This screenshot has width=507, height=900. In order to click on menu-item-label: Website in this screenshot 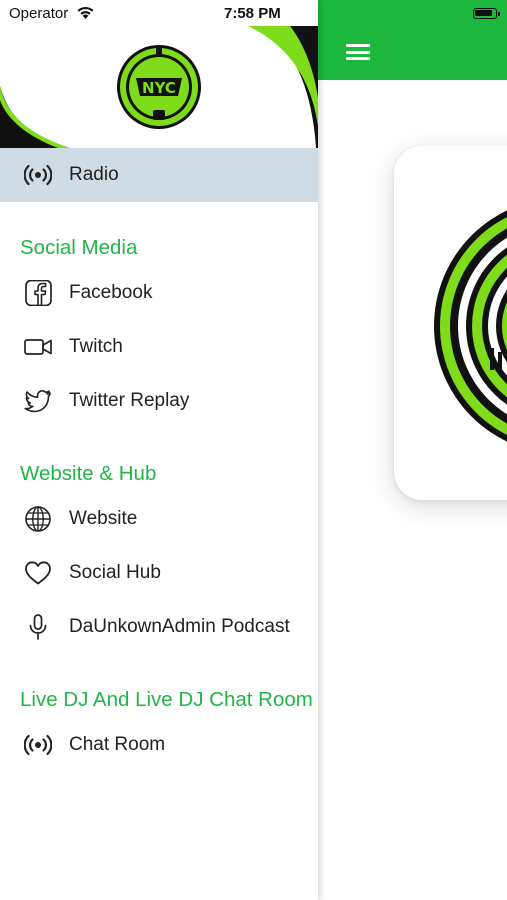, I will do `click(103, 518)`.